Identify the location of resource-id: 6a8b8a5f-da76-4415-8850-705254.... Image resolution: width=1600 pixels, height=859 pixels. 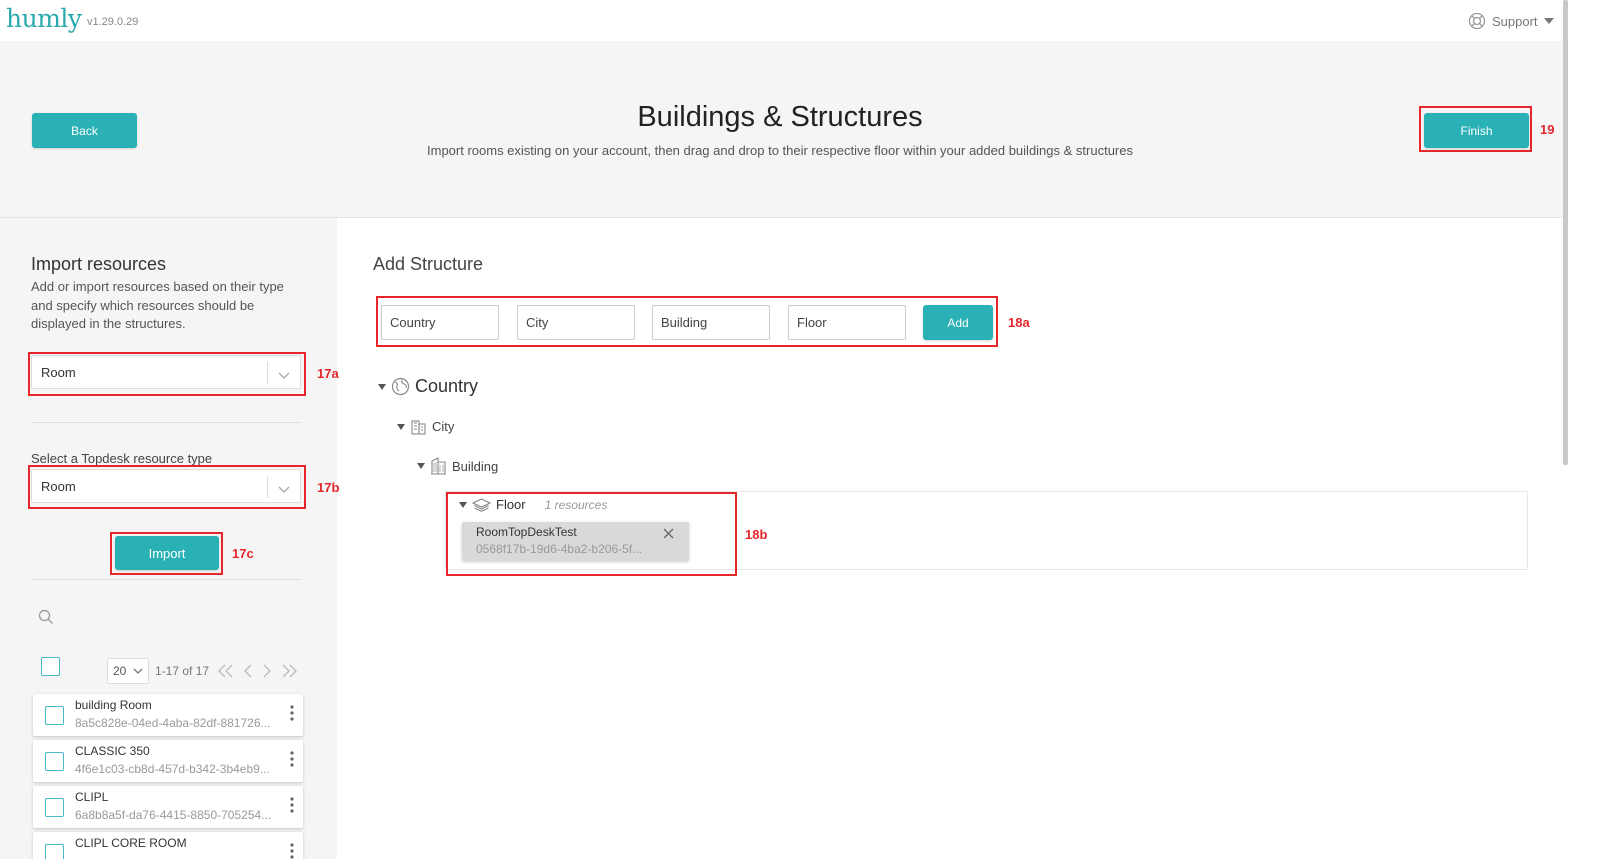
(173, 815).